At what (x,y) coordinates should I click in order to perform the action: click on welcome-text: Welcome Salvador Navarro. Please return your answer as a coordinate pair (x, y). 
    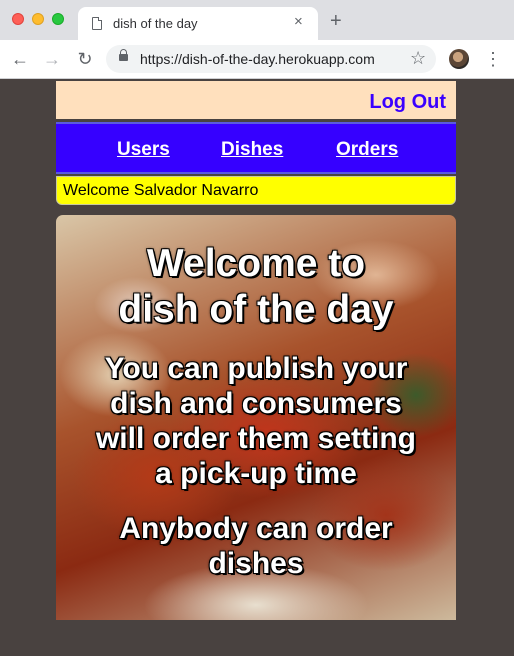
    Looking at the image, I should click on (161, 190).